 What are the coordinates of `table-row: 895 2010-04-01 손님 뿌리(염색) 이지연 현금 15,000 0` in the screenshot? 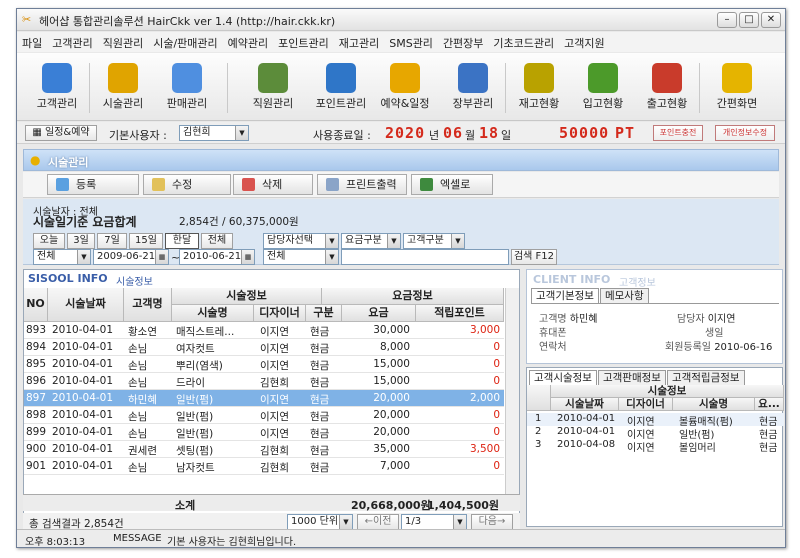 It's located at (264, 364).